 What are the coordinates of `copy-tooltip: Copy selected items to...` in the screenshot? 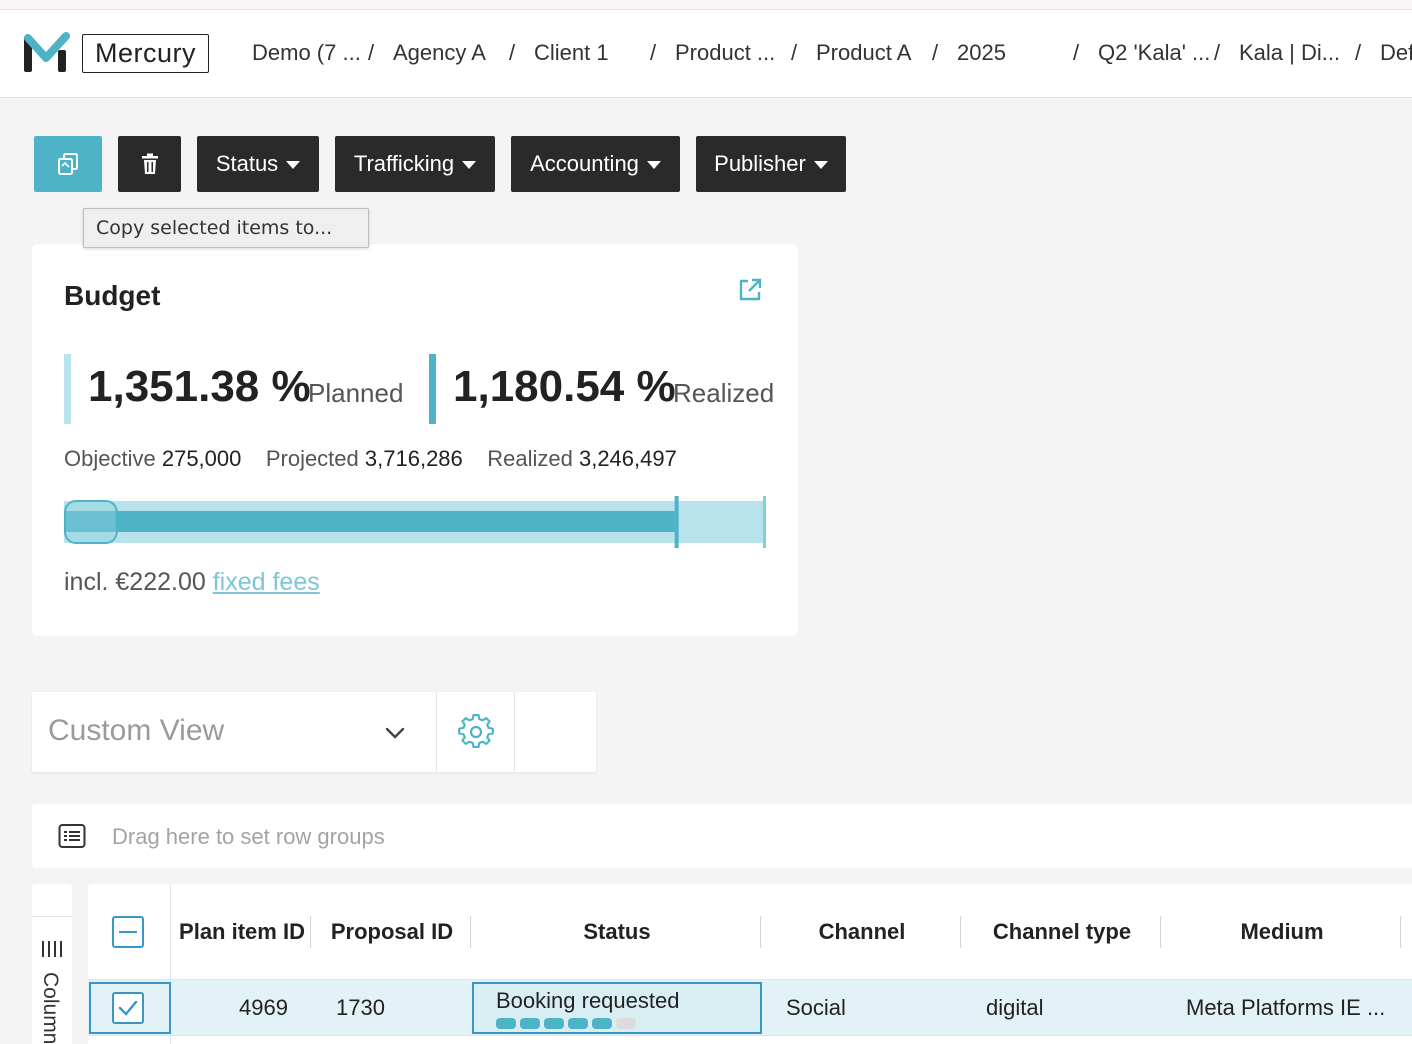 It's located at (226, 228).